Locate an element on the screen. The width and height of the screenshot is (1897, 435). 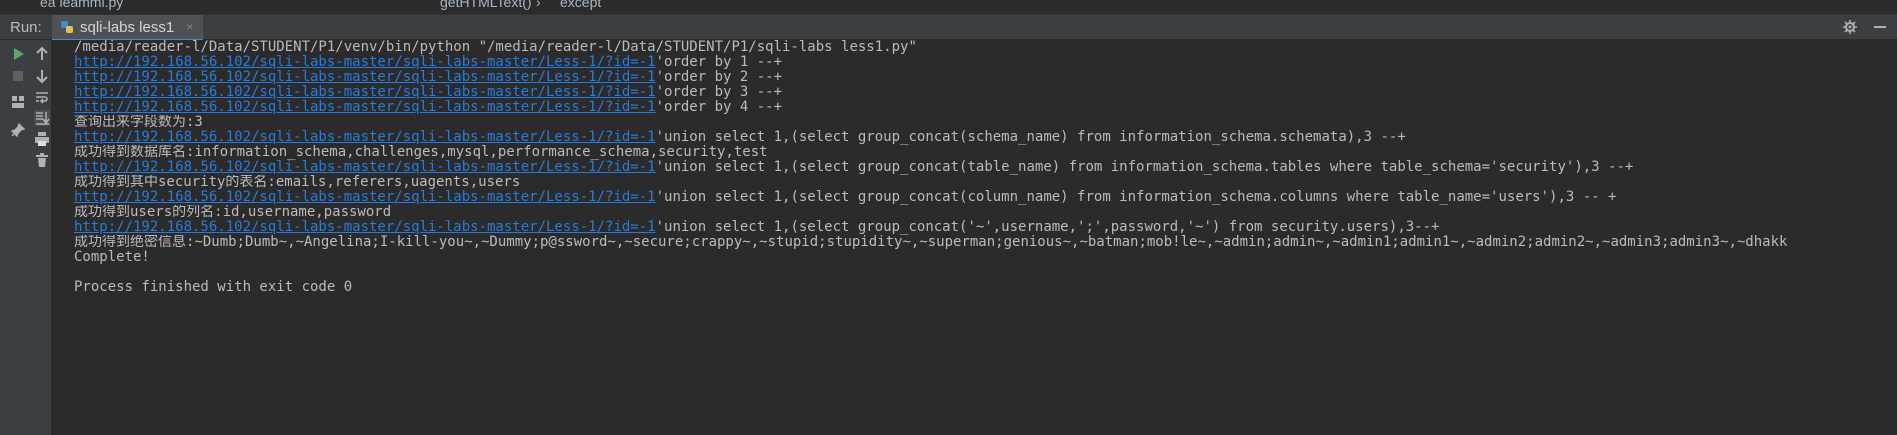
trash-icon is located at coordinates (42, 160).